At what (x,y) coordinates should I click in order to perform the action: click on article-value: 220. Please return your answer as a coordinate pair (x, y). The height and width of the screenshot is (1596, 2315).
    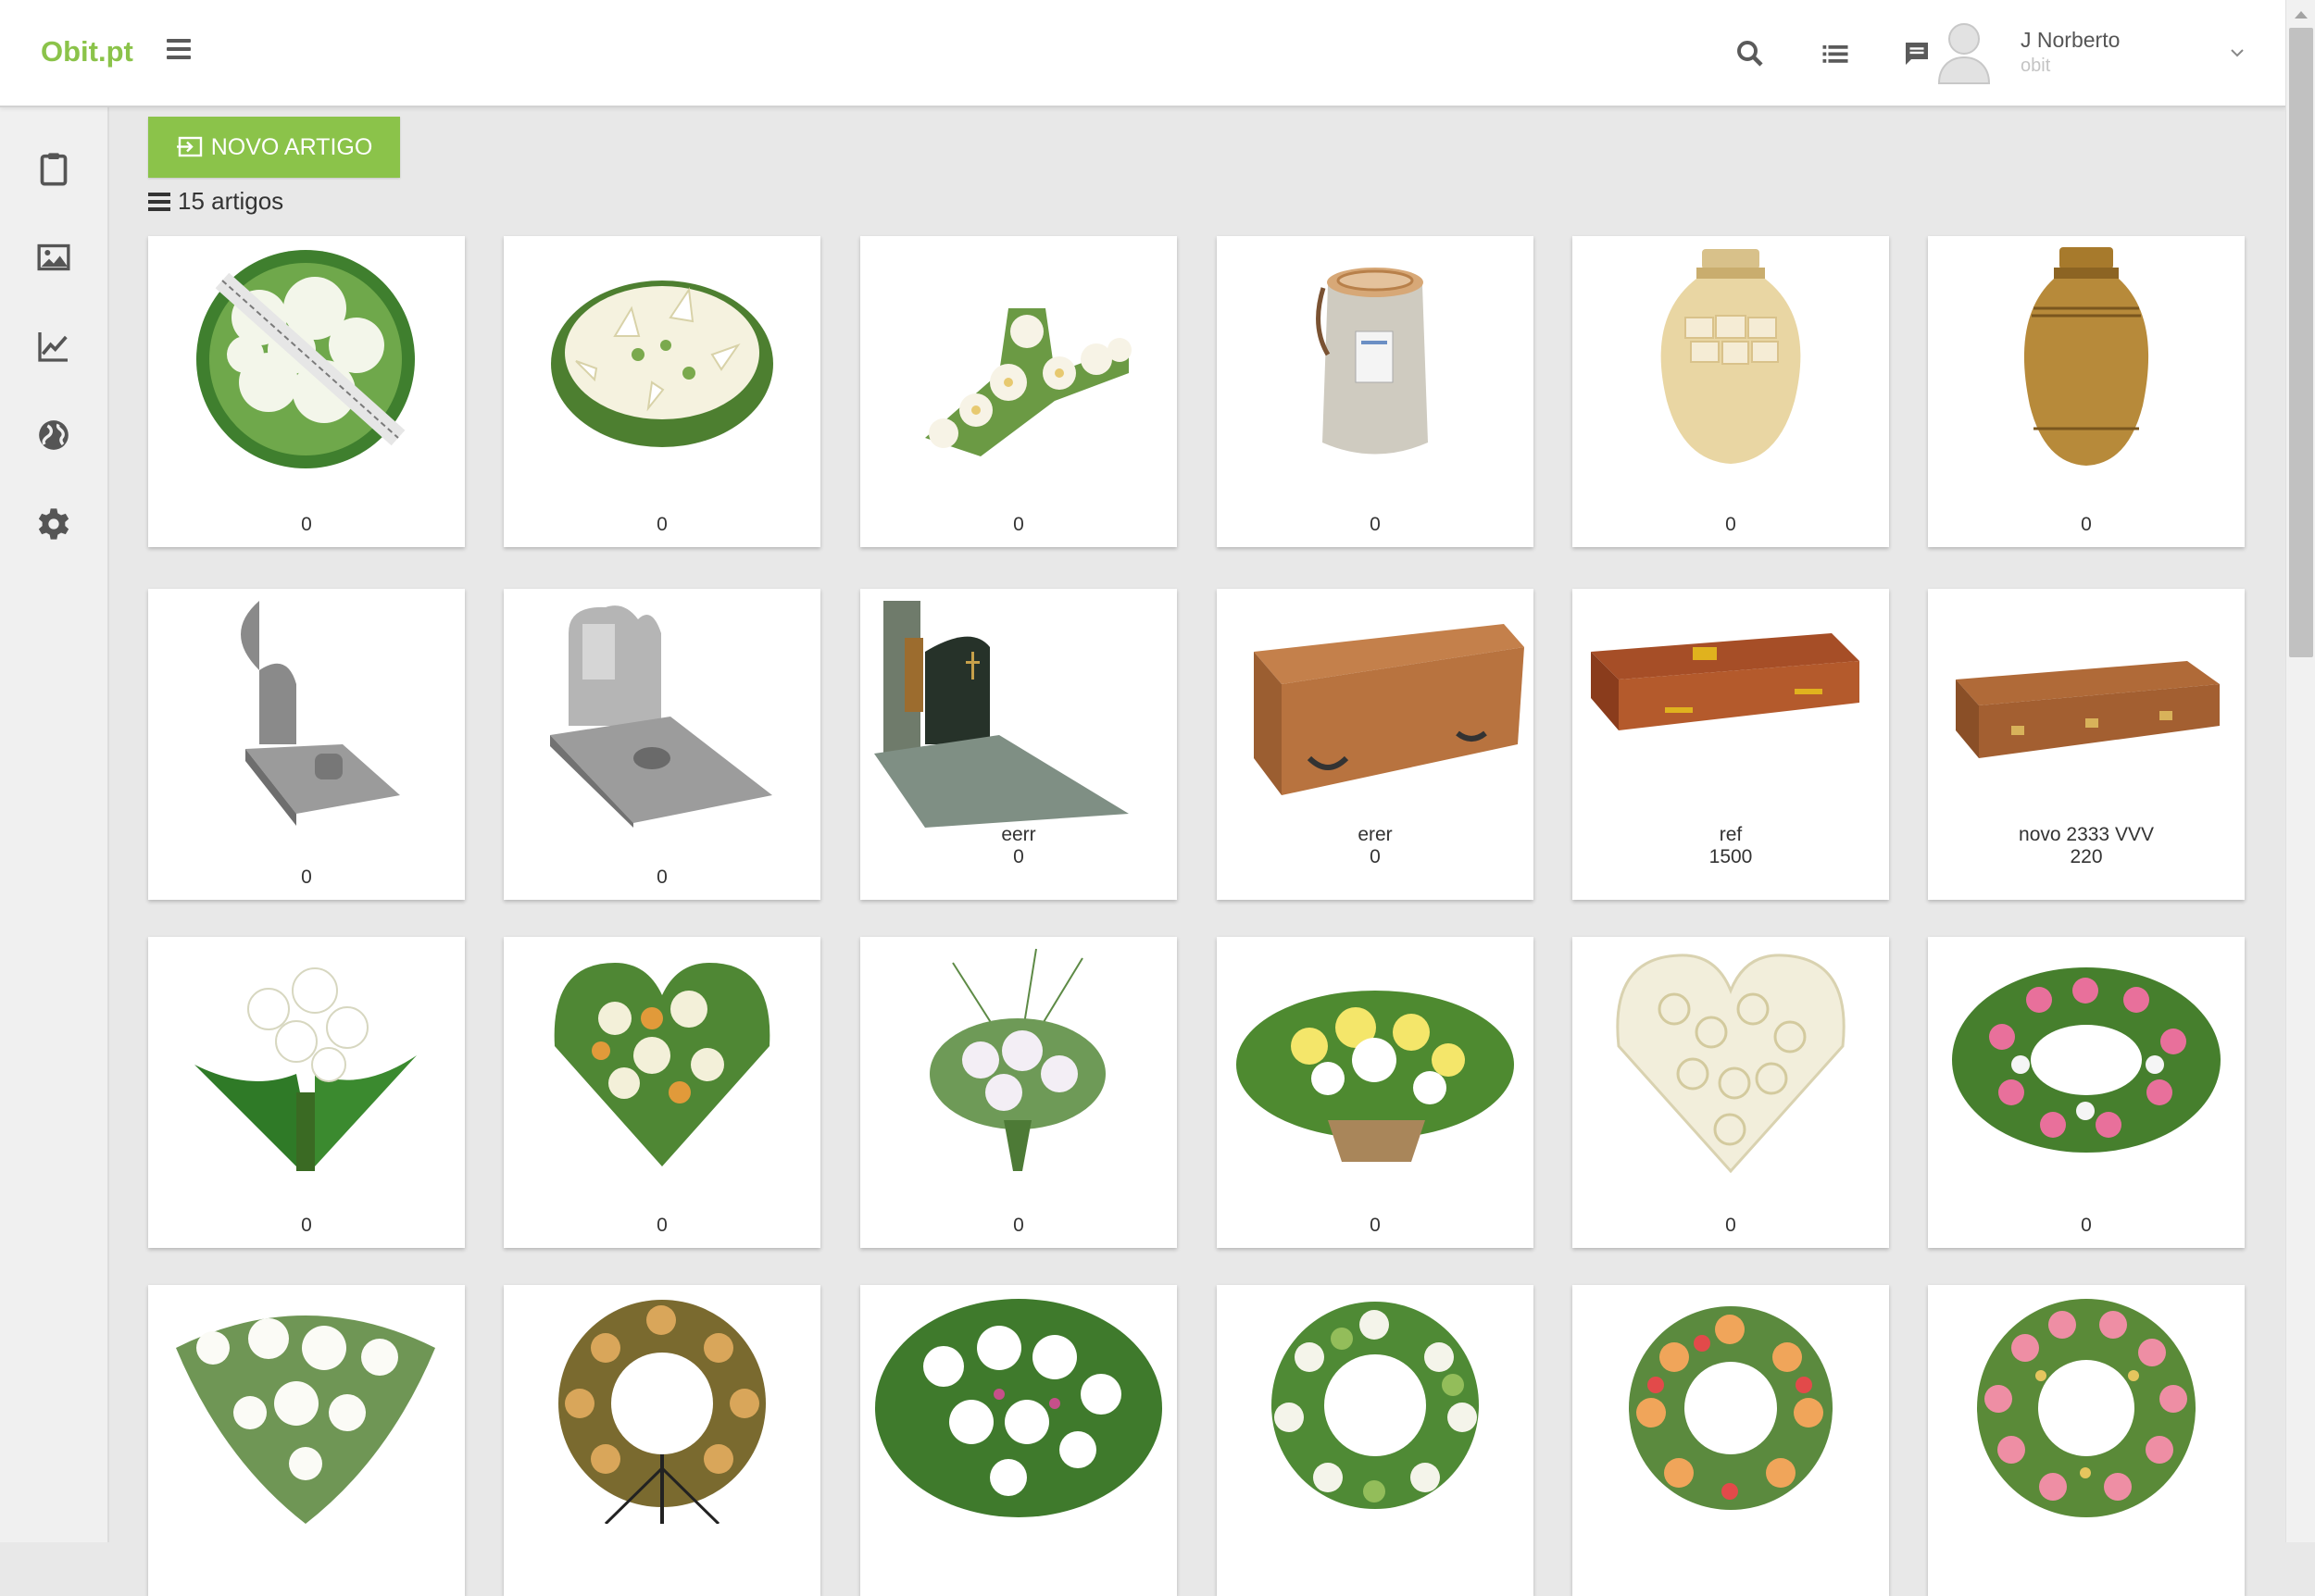
    Looking at the image, I should click on (2086, 856).